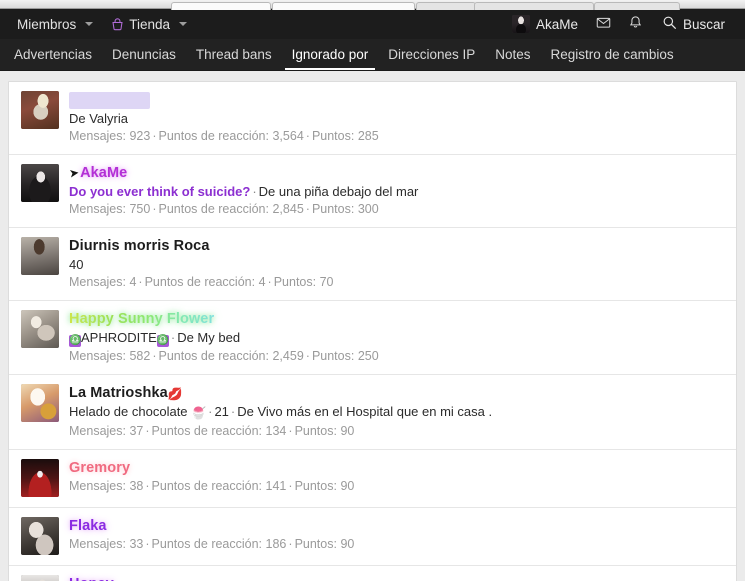 Image resolution: width=745 pixels, height=581 pixels. I want to click on tab-thread-bans: Thread bans, so click(234, 54).